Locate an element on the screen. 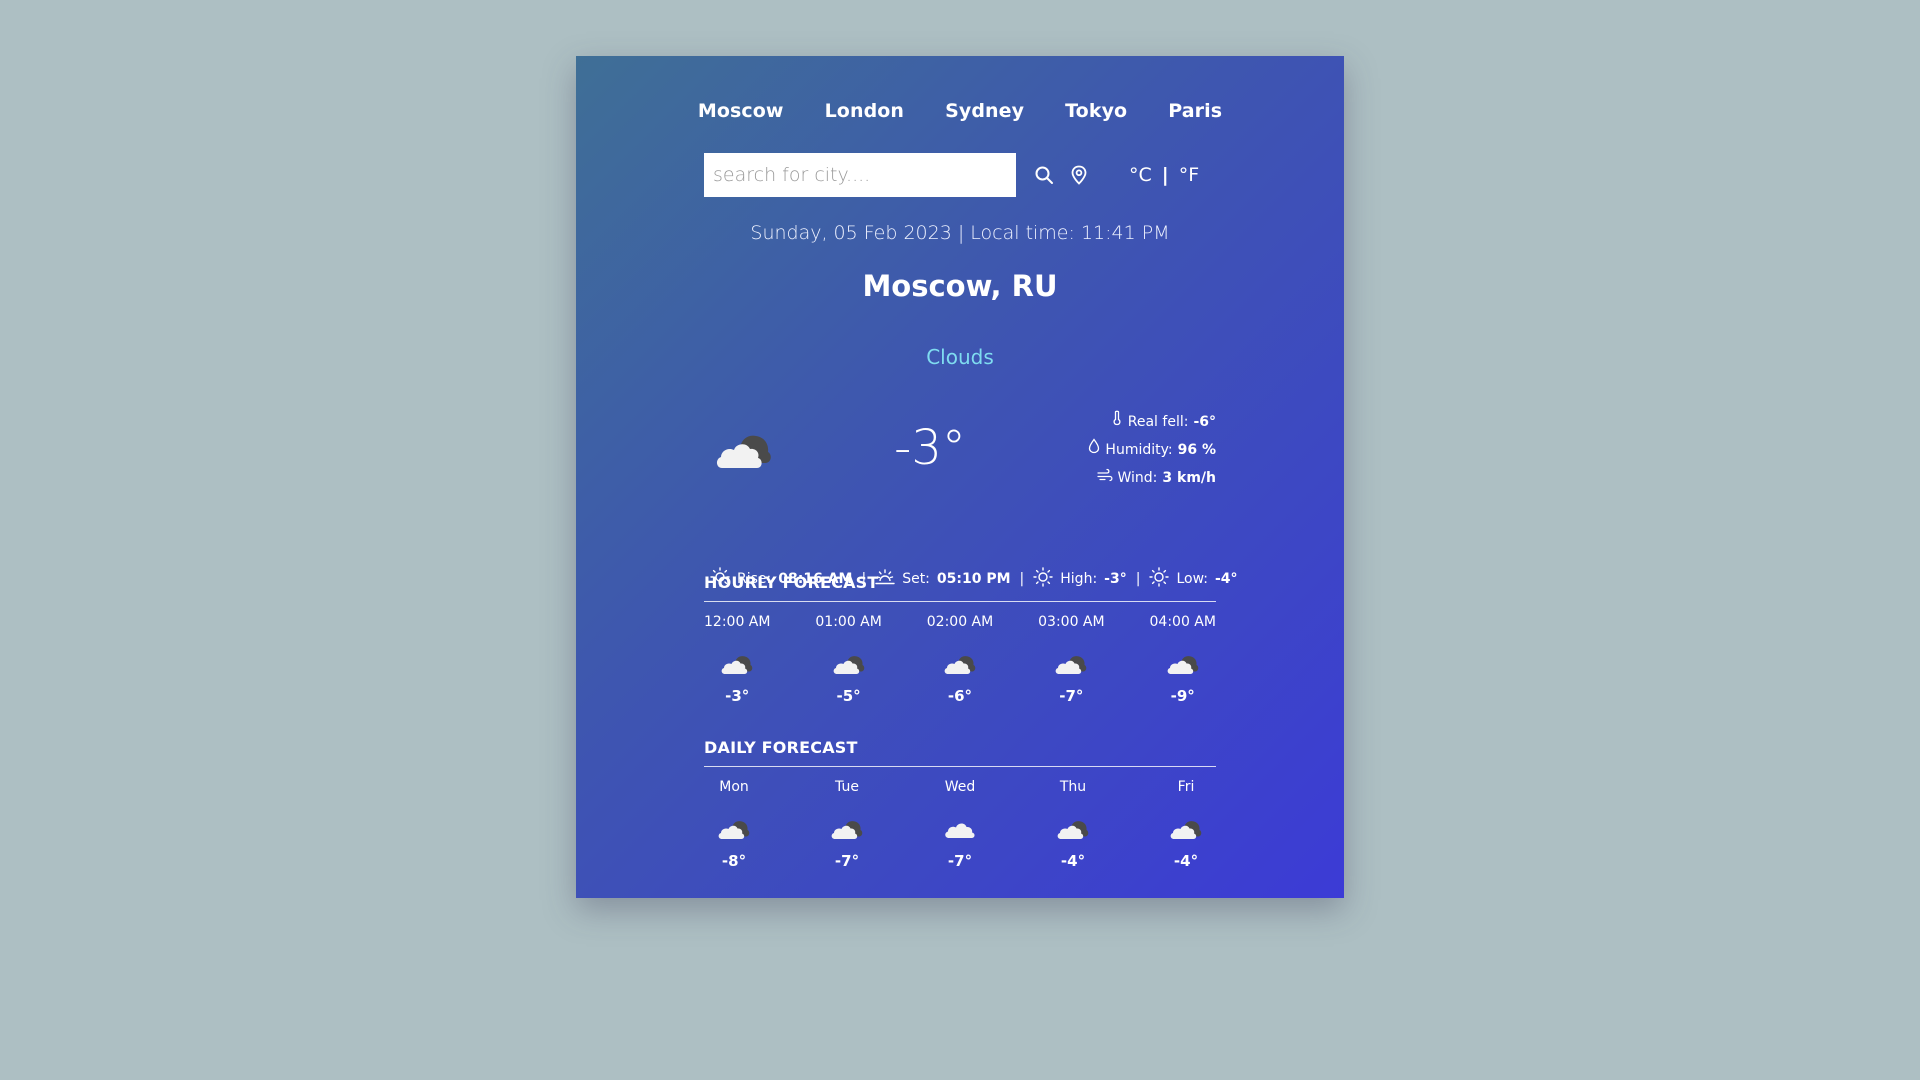 The image size is (1920, 1080). daily-item: Thu -4° is located at coordinates (1073, 824).